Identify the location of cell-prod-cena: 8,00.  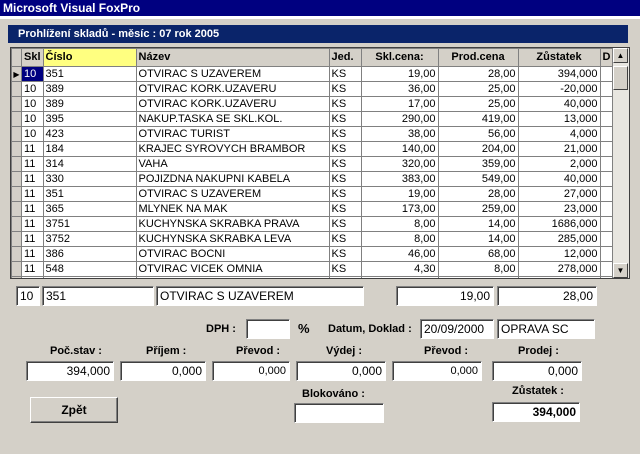
(478, 269).